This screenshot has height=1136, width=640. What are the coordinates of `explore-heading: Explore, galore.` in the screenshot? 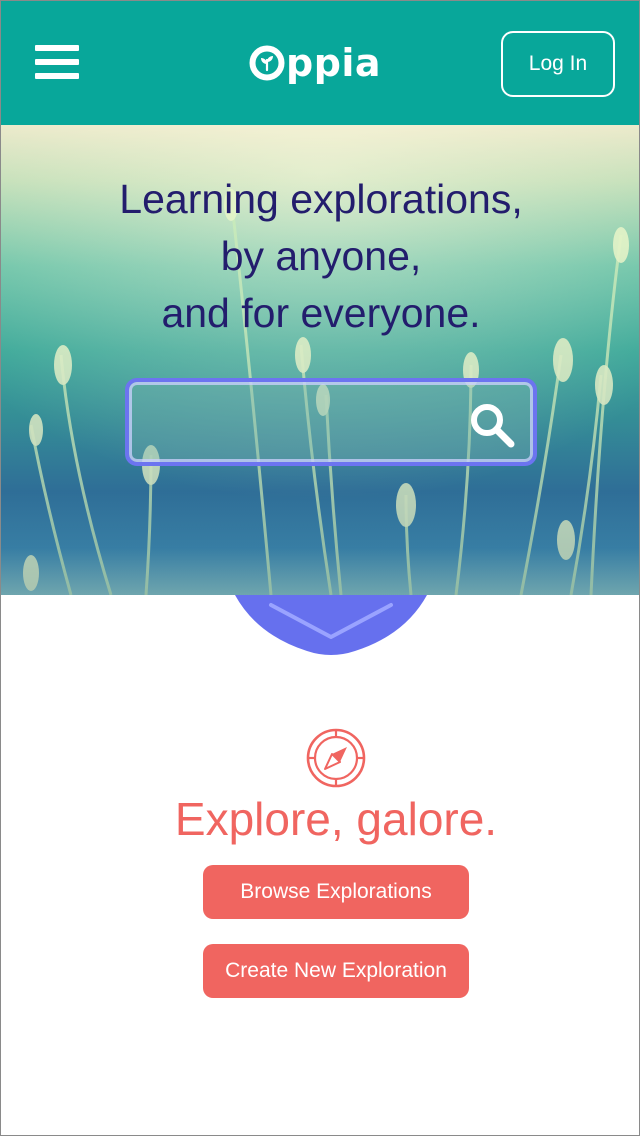 It's located at (336, 819).